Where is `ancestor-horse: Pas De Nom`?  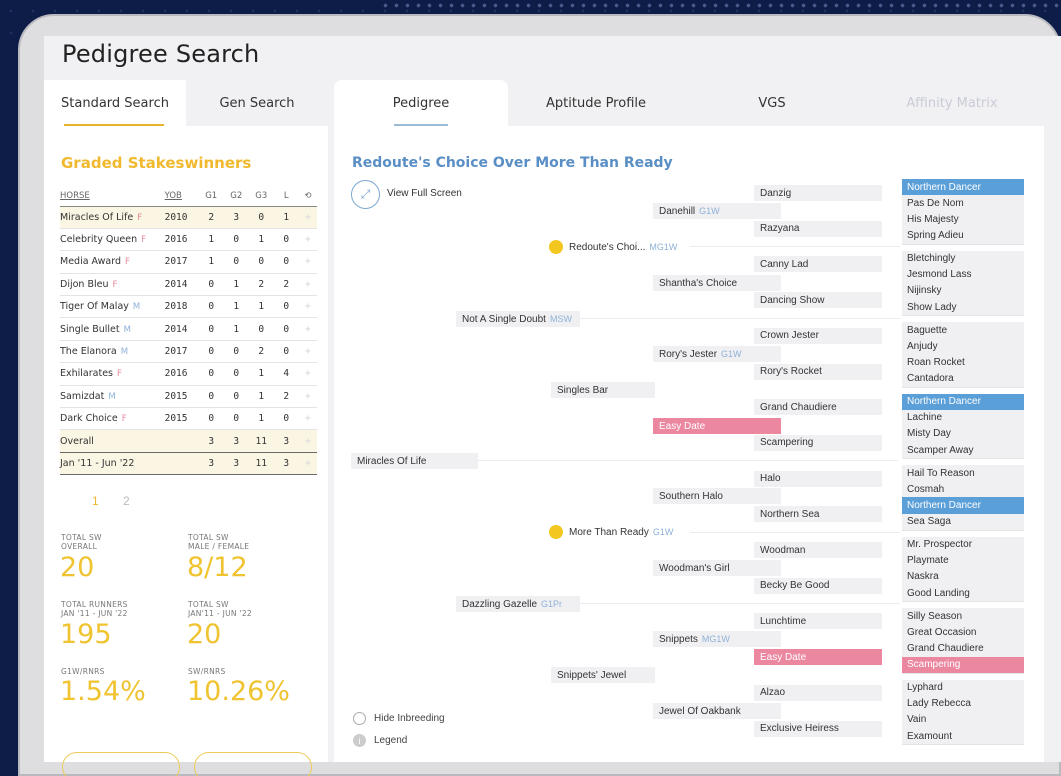
ancestor-horse: Pas De Nom is located at coordinates (963, 203).